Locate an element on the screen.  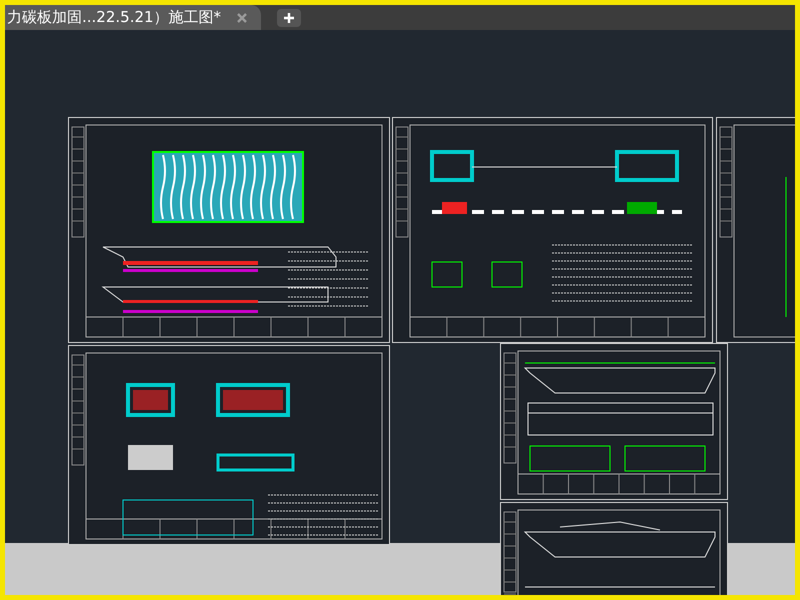
document-tab: 力碳板加固...22.5.21）施工图* is located at coordinates (133, 17).